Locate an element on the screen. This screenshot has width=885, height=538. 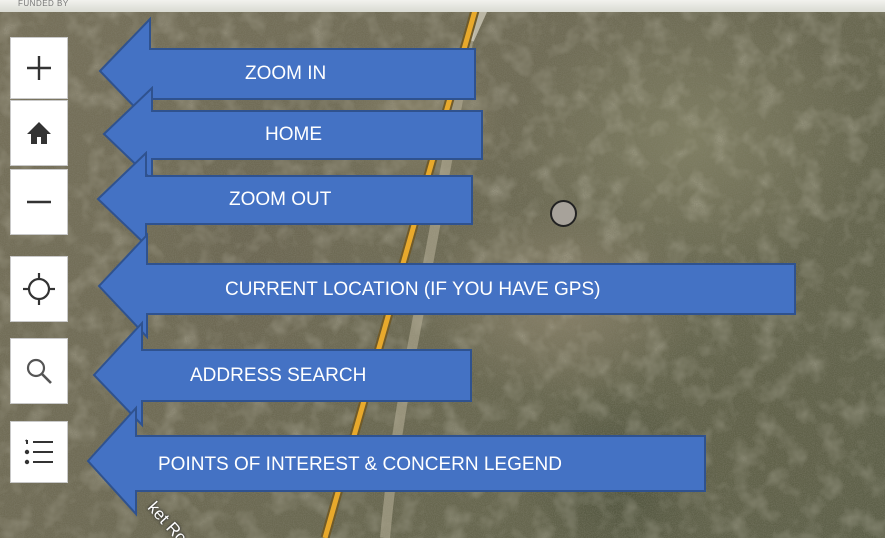
location-marker is located at coordinates (563, 213).